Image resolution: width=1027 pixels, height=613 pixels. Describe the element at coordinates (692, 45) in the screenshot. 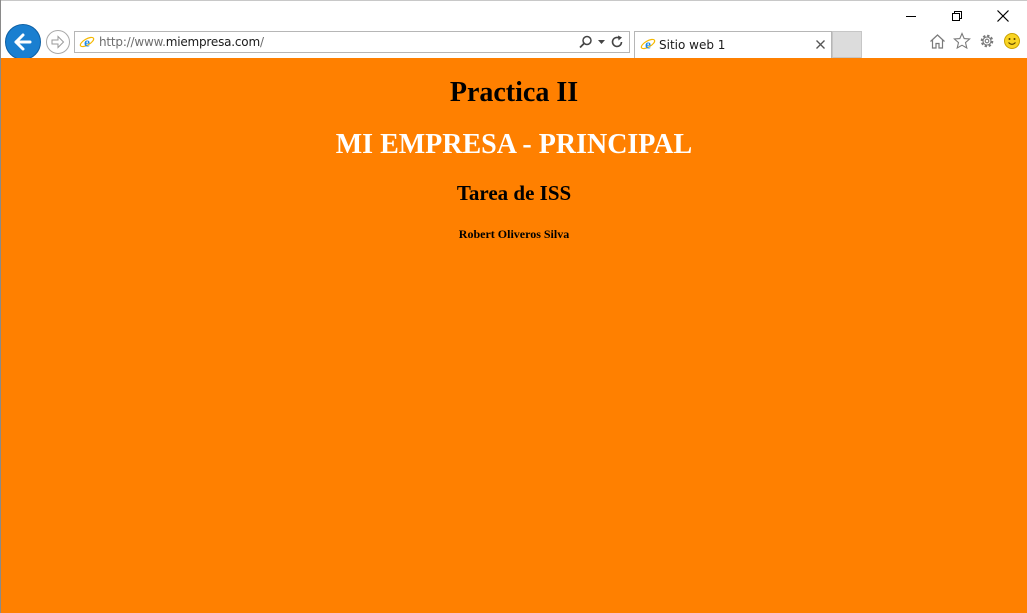

I see `tab-title: Sitio web 1` at that location.